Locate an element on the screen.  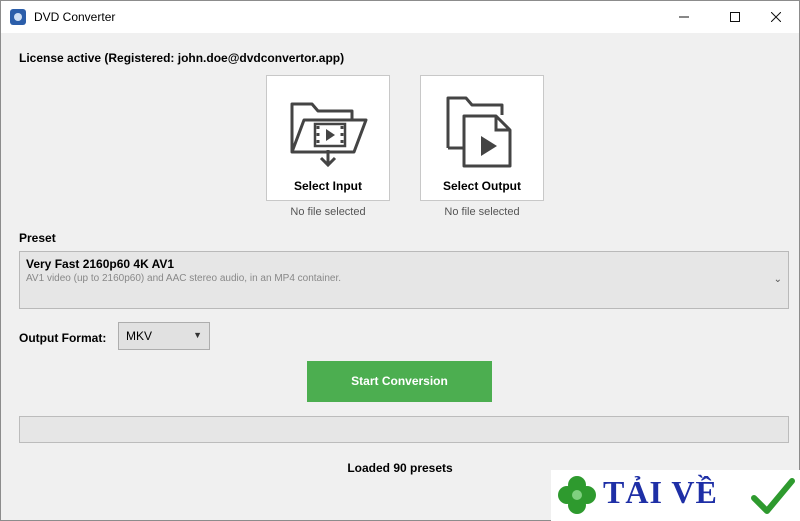
select-output-label: Select Output is located at coordinates (481, 186).